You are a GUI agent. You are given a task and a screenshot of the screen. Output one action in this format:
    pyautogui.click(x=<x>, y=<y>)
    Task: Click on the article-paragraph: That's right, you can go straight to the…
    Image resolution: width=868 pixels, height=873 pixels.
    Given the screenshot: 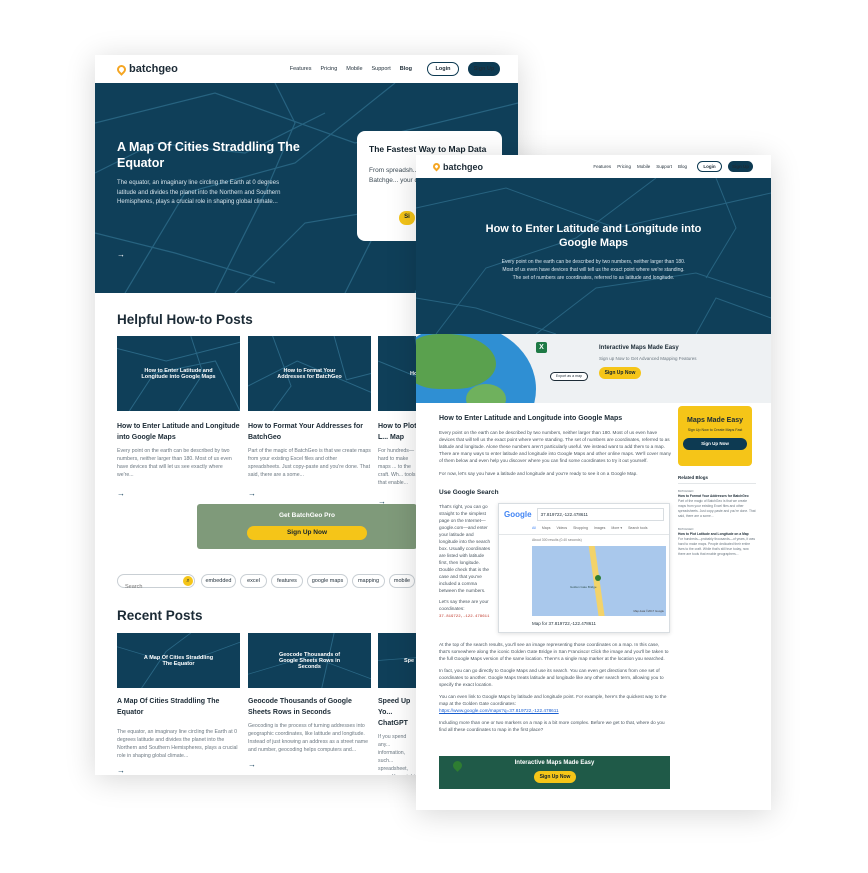 What is the action you would take?
    pyautogui.click(x=465, y=548)
    